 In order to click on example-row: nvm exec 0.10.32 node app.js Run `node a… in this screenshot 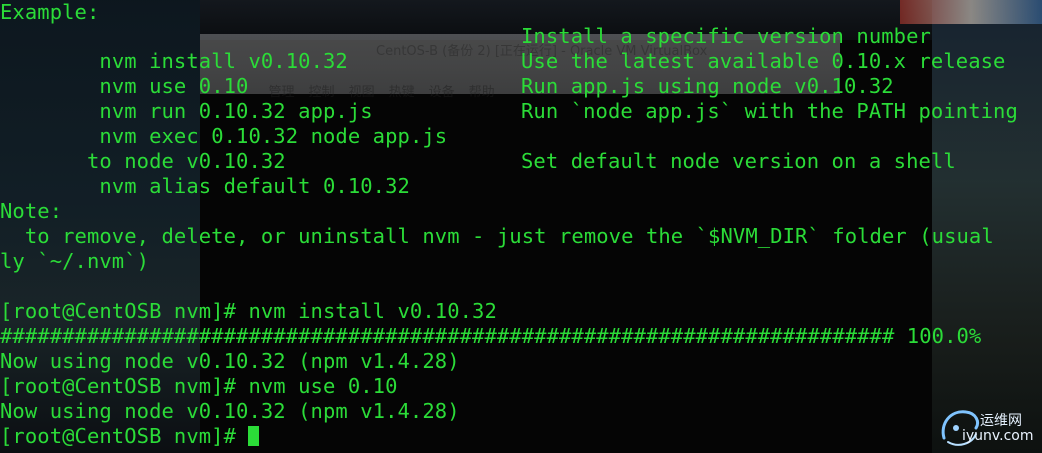, I will do `click(508, 123)`.